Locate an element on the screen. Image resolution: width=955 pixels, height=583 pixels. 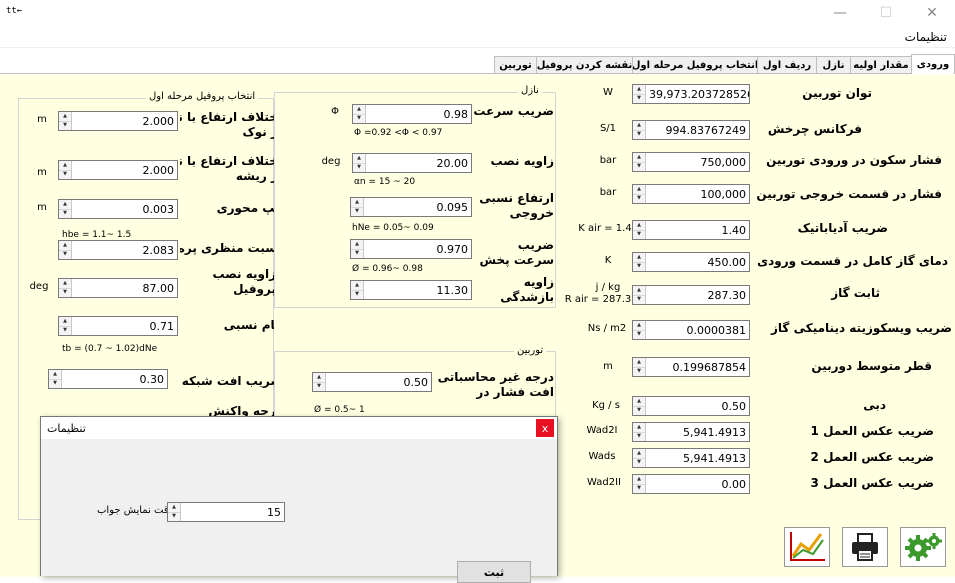
turbine-power-field: ▲ ▼ 39,973.203728526 is located at coordinates (691, 94).